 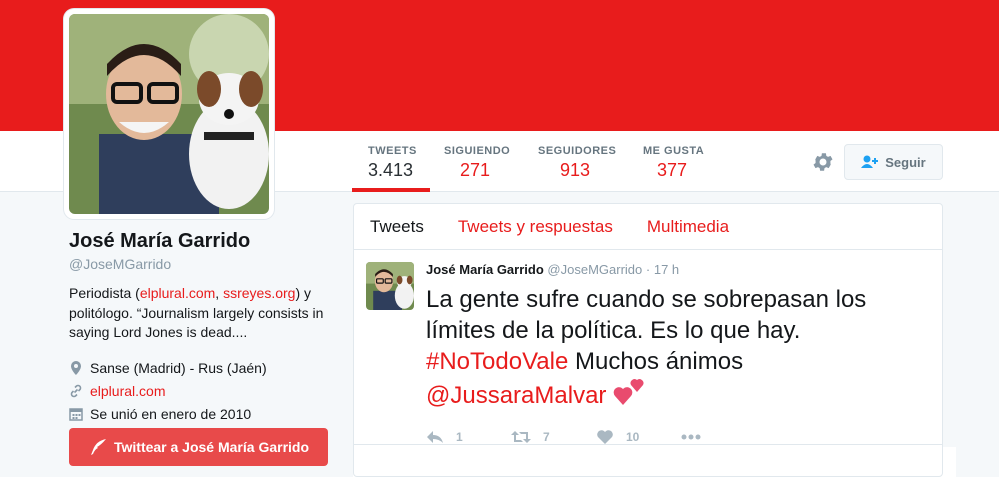 What do you see at coordinates (672, 170) in the screenshot?
I see `stat-value: 377` at bounding box center [672, 170].